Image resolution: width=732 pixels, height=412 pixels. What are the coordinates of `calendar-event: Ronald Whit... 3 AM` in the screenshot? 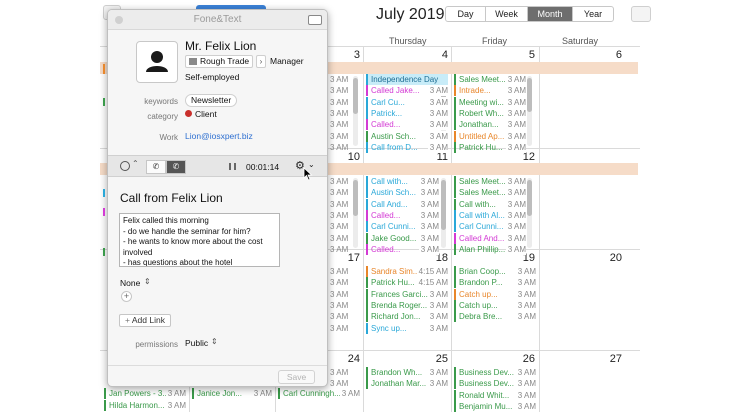 It's located at (495, 395).